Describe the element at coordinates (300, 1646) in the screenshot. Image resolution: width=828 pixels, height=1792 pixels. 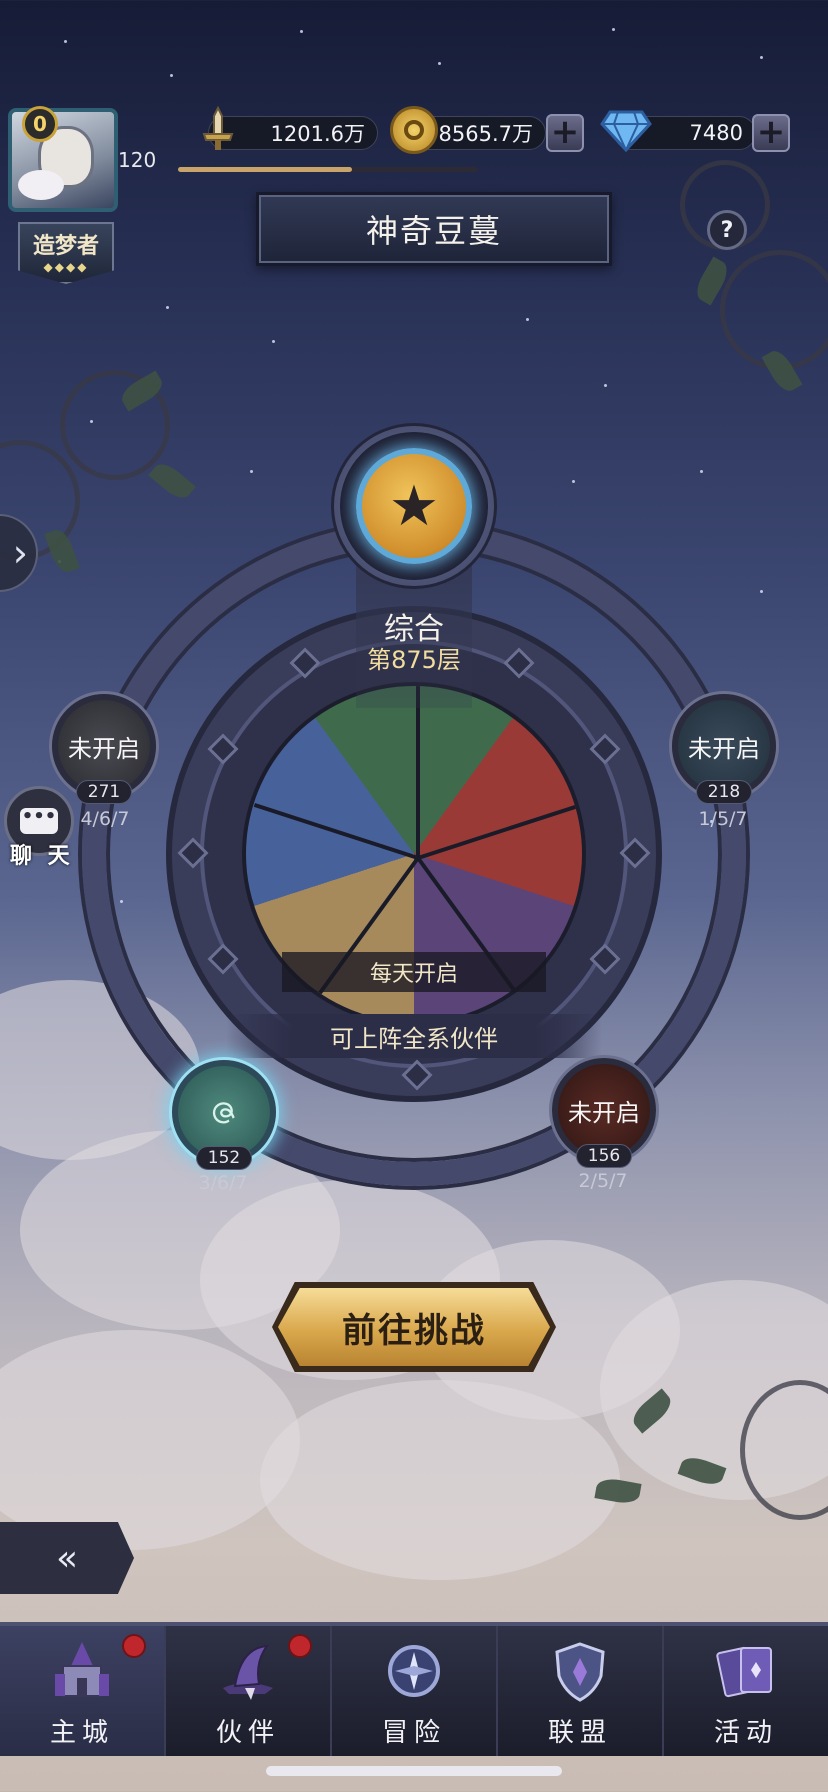
I see `nav-partners-badge` at that location.